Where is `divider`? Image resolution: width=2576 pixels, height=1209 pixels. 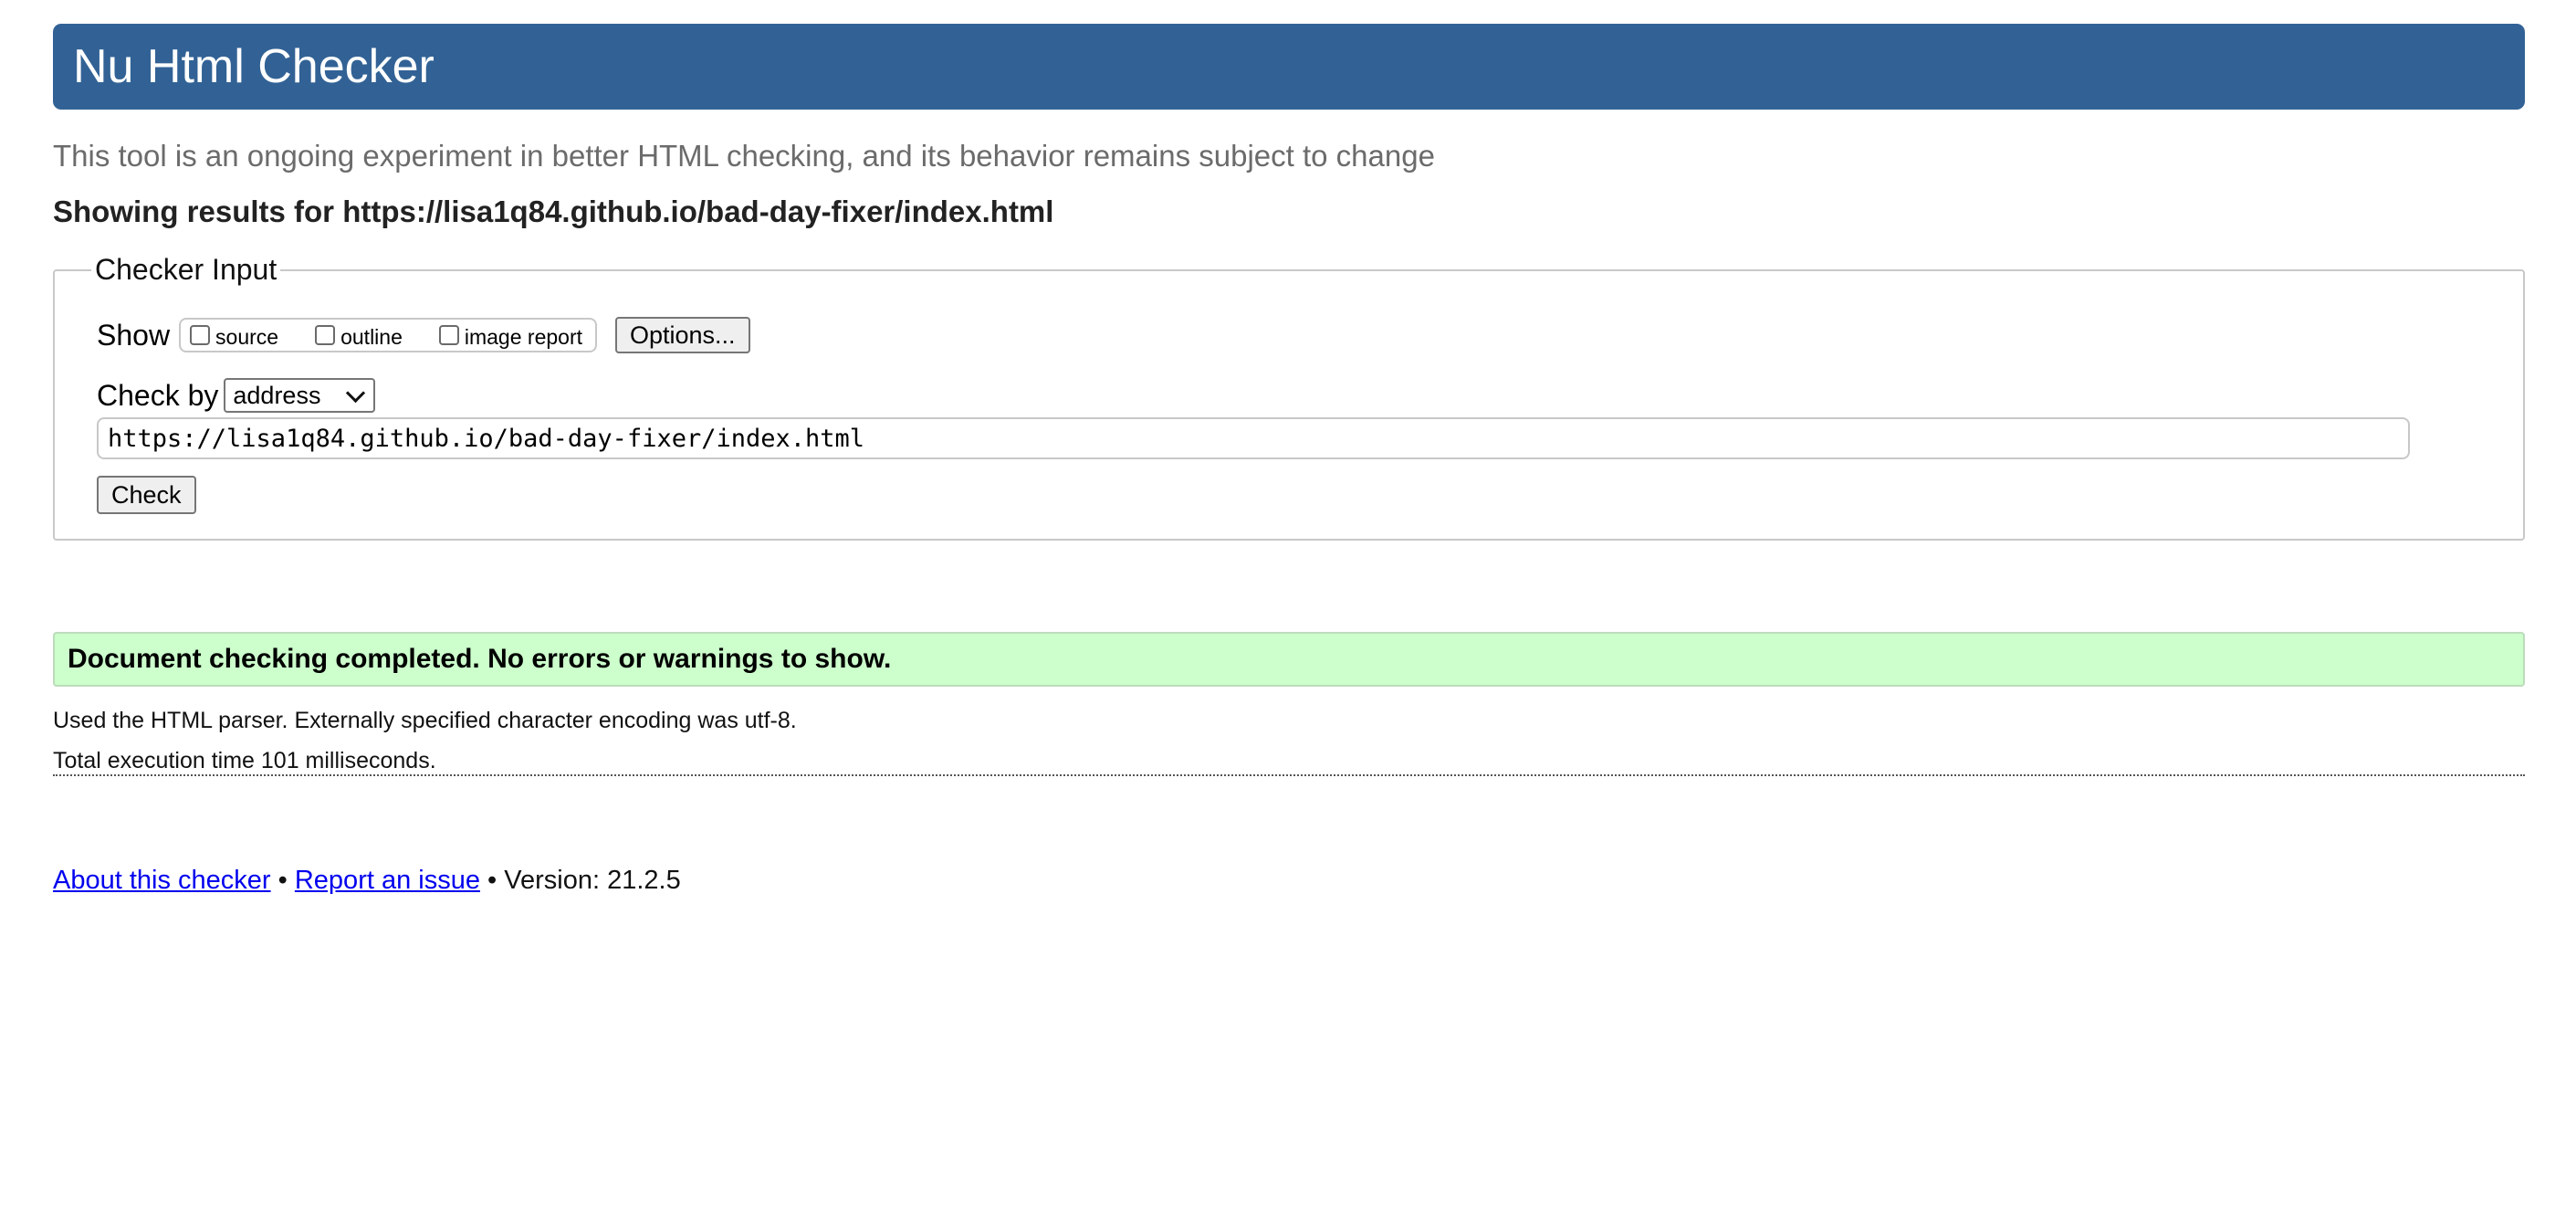
divider is located at coordinates (1289, 775).